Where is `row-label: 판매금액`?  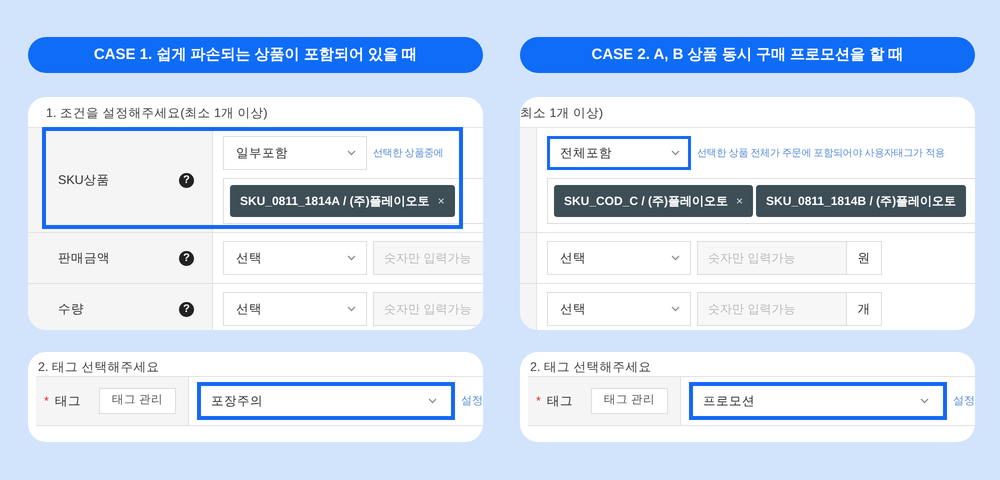 row-label: 판매금액 is located at coordinates (84, 258).